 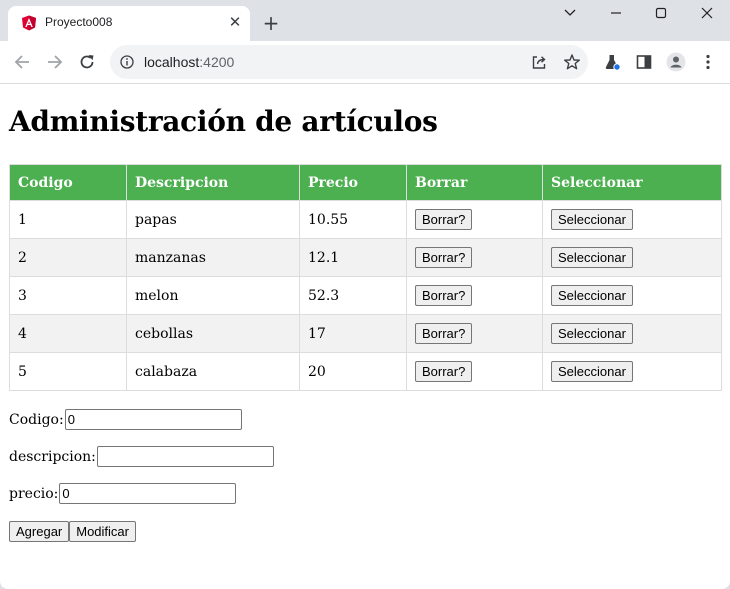 I want to click on cell-precio: 17, so click(x=353, y=333).